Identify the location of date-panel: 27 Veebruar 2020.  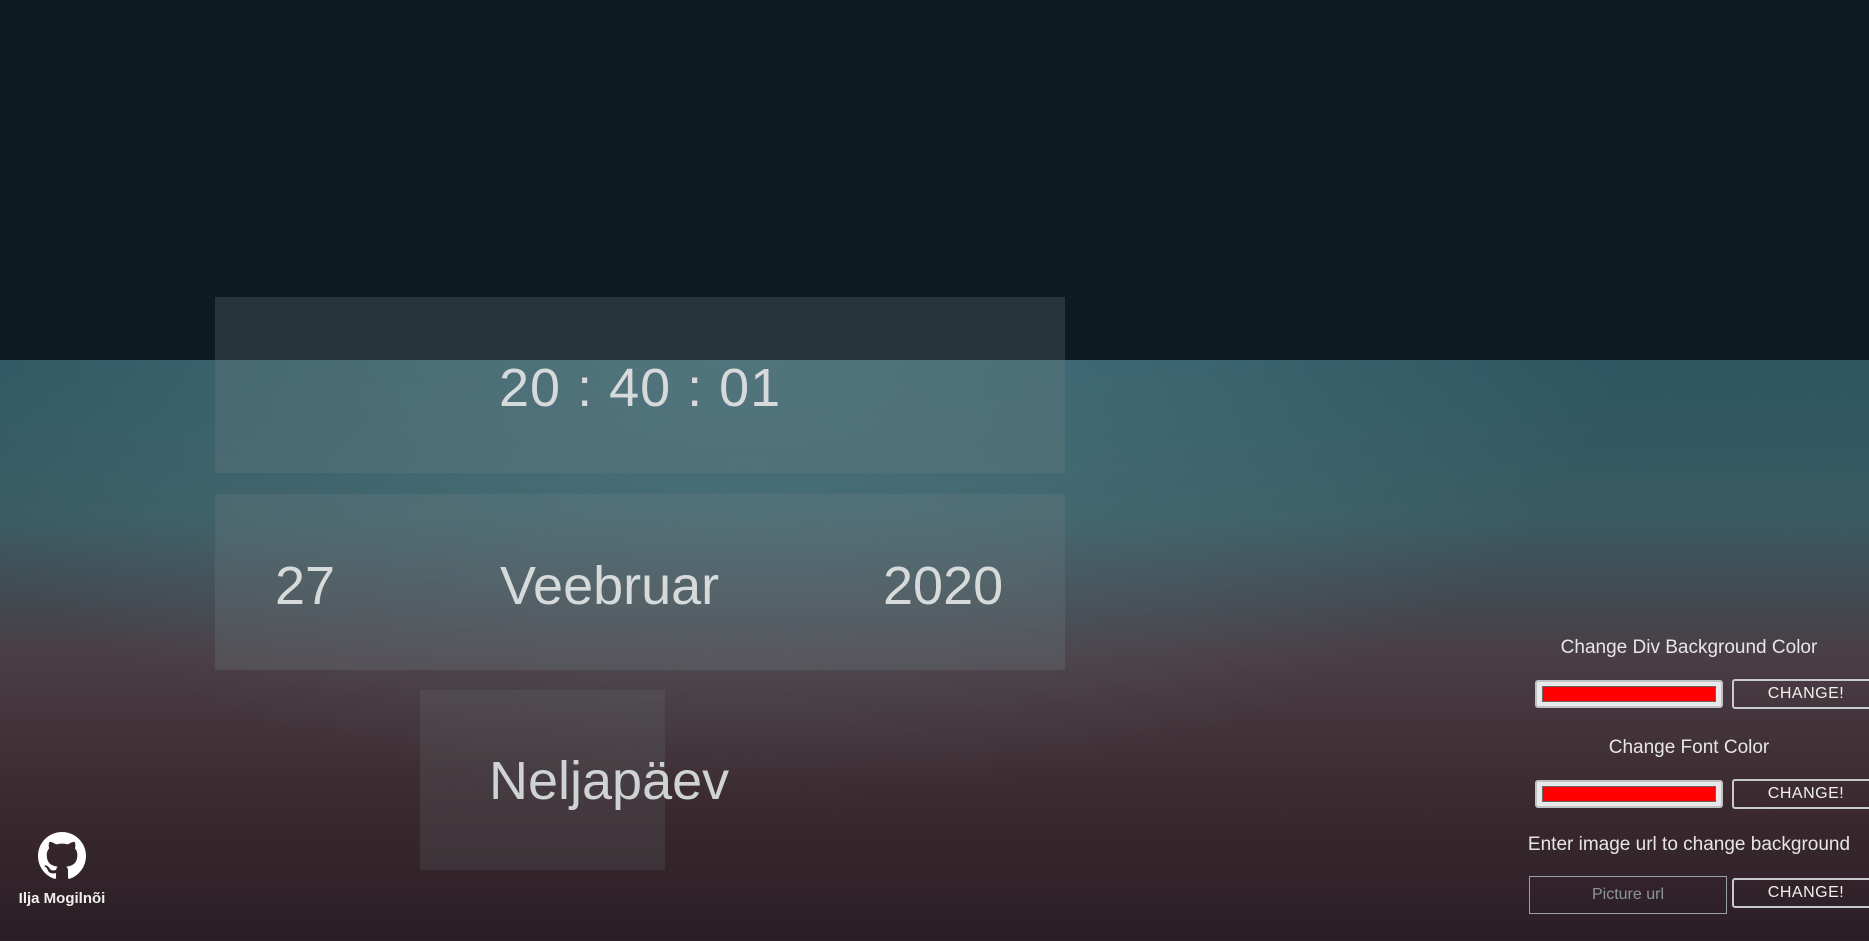
(640, 582).